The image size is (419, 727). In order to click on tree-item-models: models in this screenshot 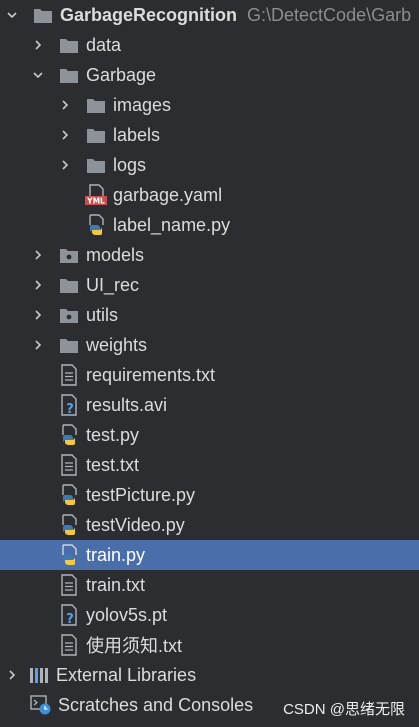, I will do `click(209, 255)`.